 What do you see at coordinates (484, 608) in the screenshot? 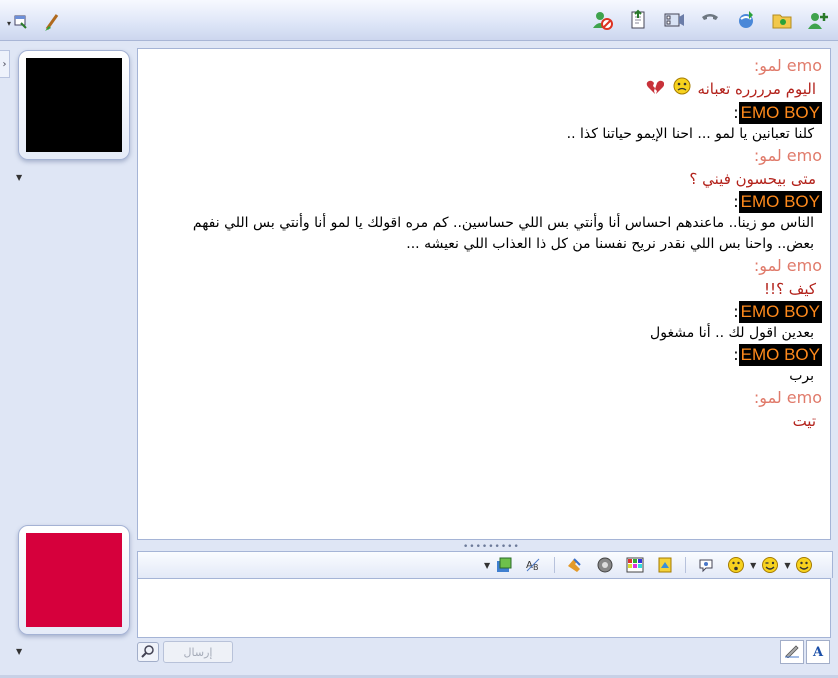
I see `message-input` at bounding box center [484, 608].